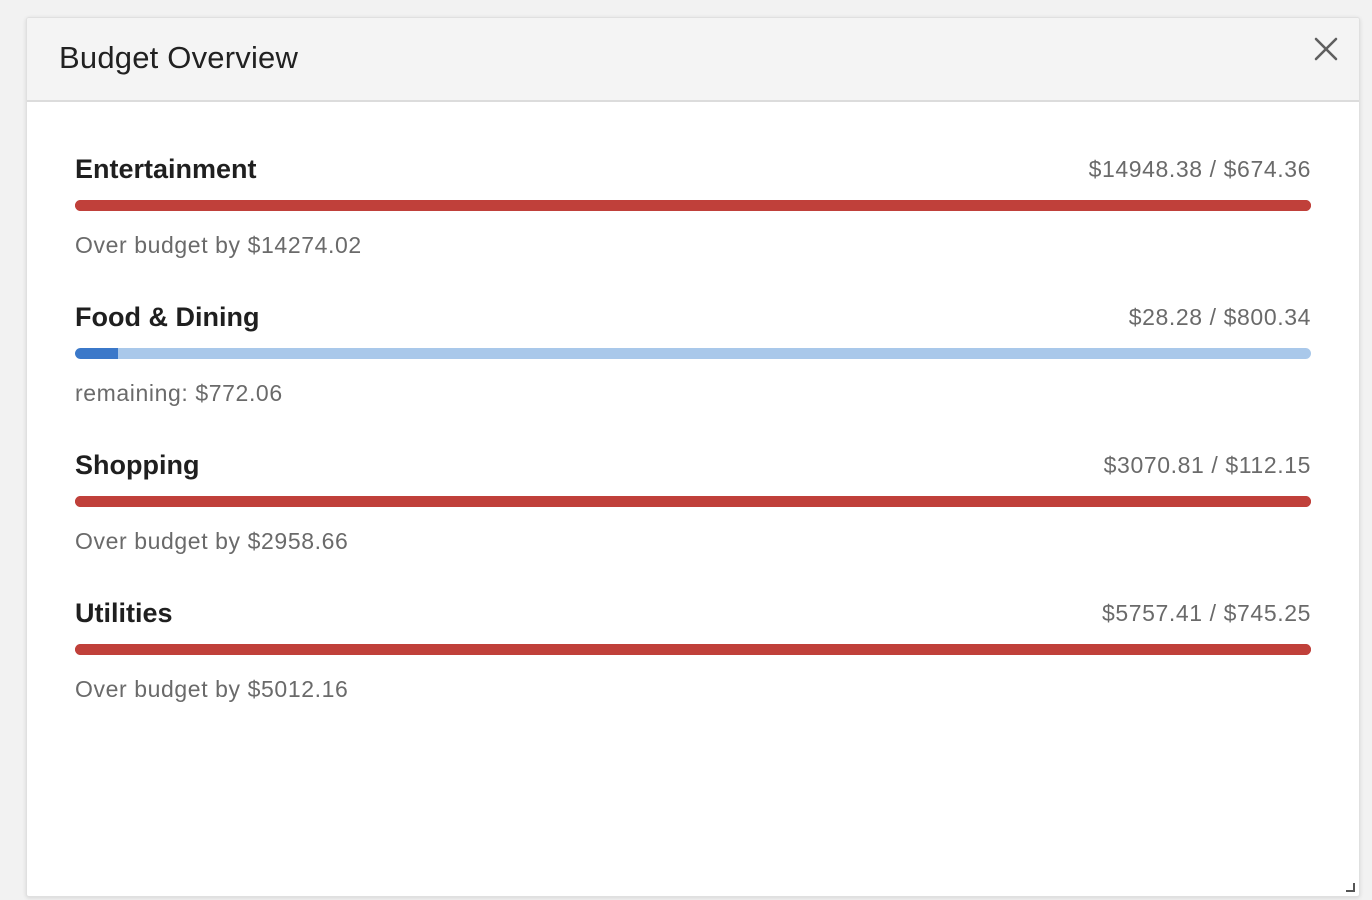  I want to click on close-button, so click(1326, 49).